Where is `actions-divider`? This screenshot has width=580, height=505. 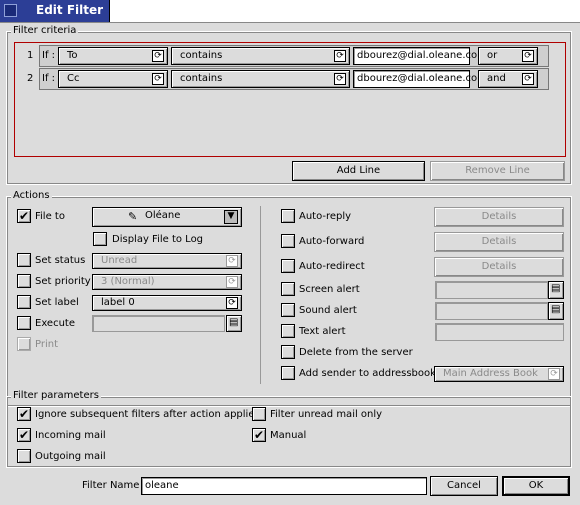 actions-divider is located at coordinates (260, 295).